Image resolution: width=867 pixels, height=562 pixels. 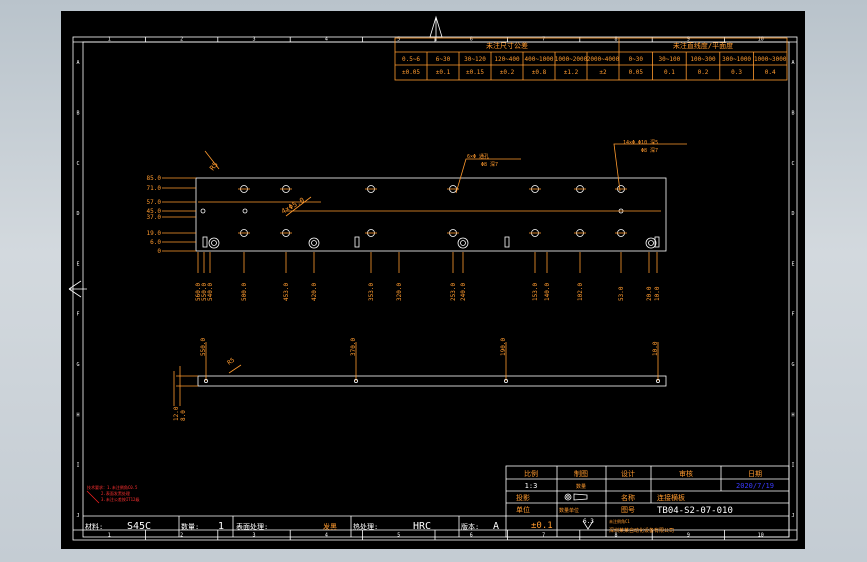 What do you see at coordinates (755, 474) in the screenshot?
I see `title-block-header: 日期` at bounding box center [755, 474].